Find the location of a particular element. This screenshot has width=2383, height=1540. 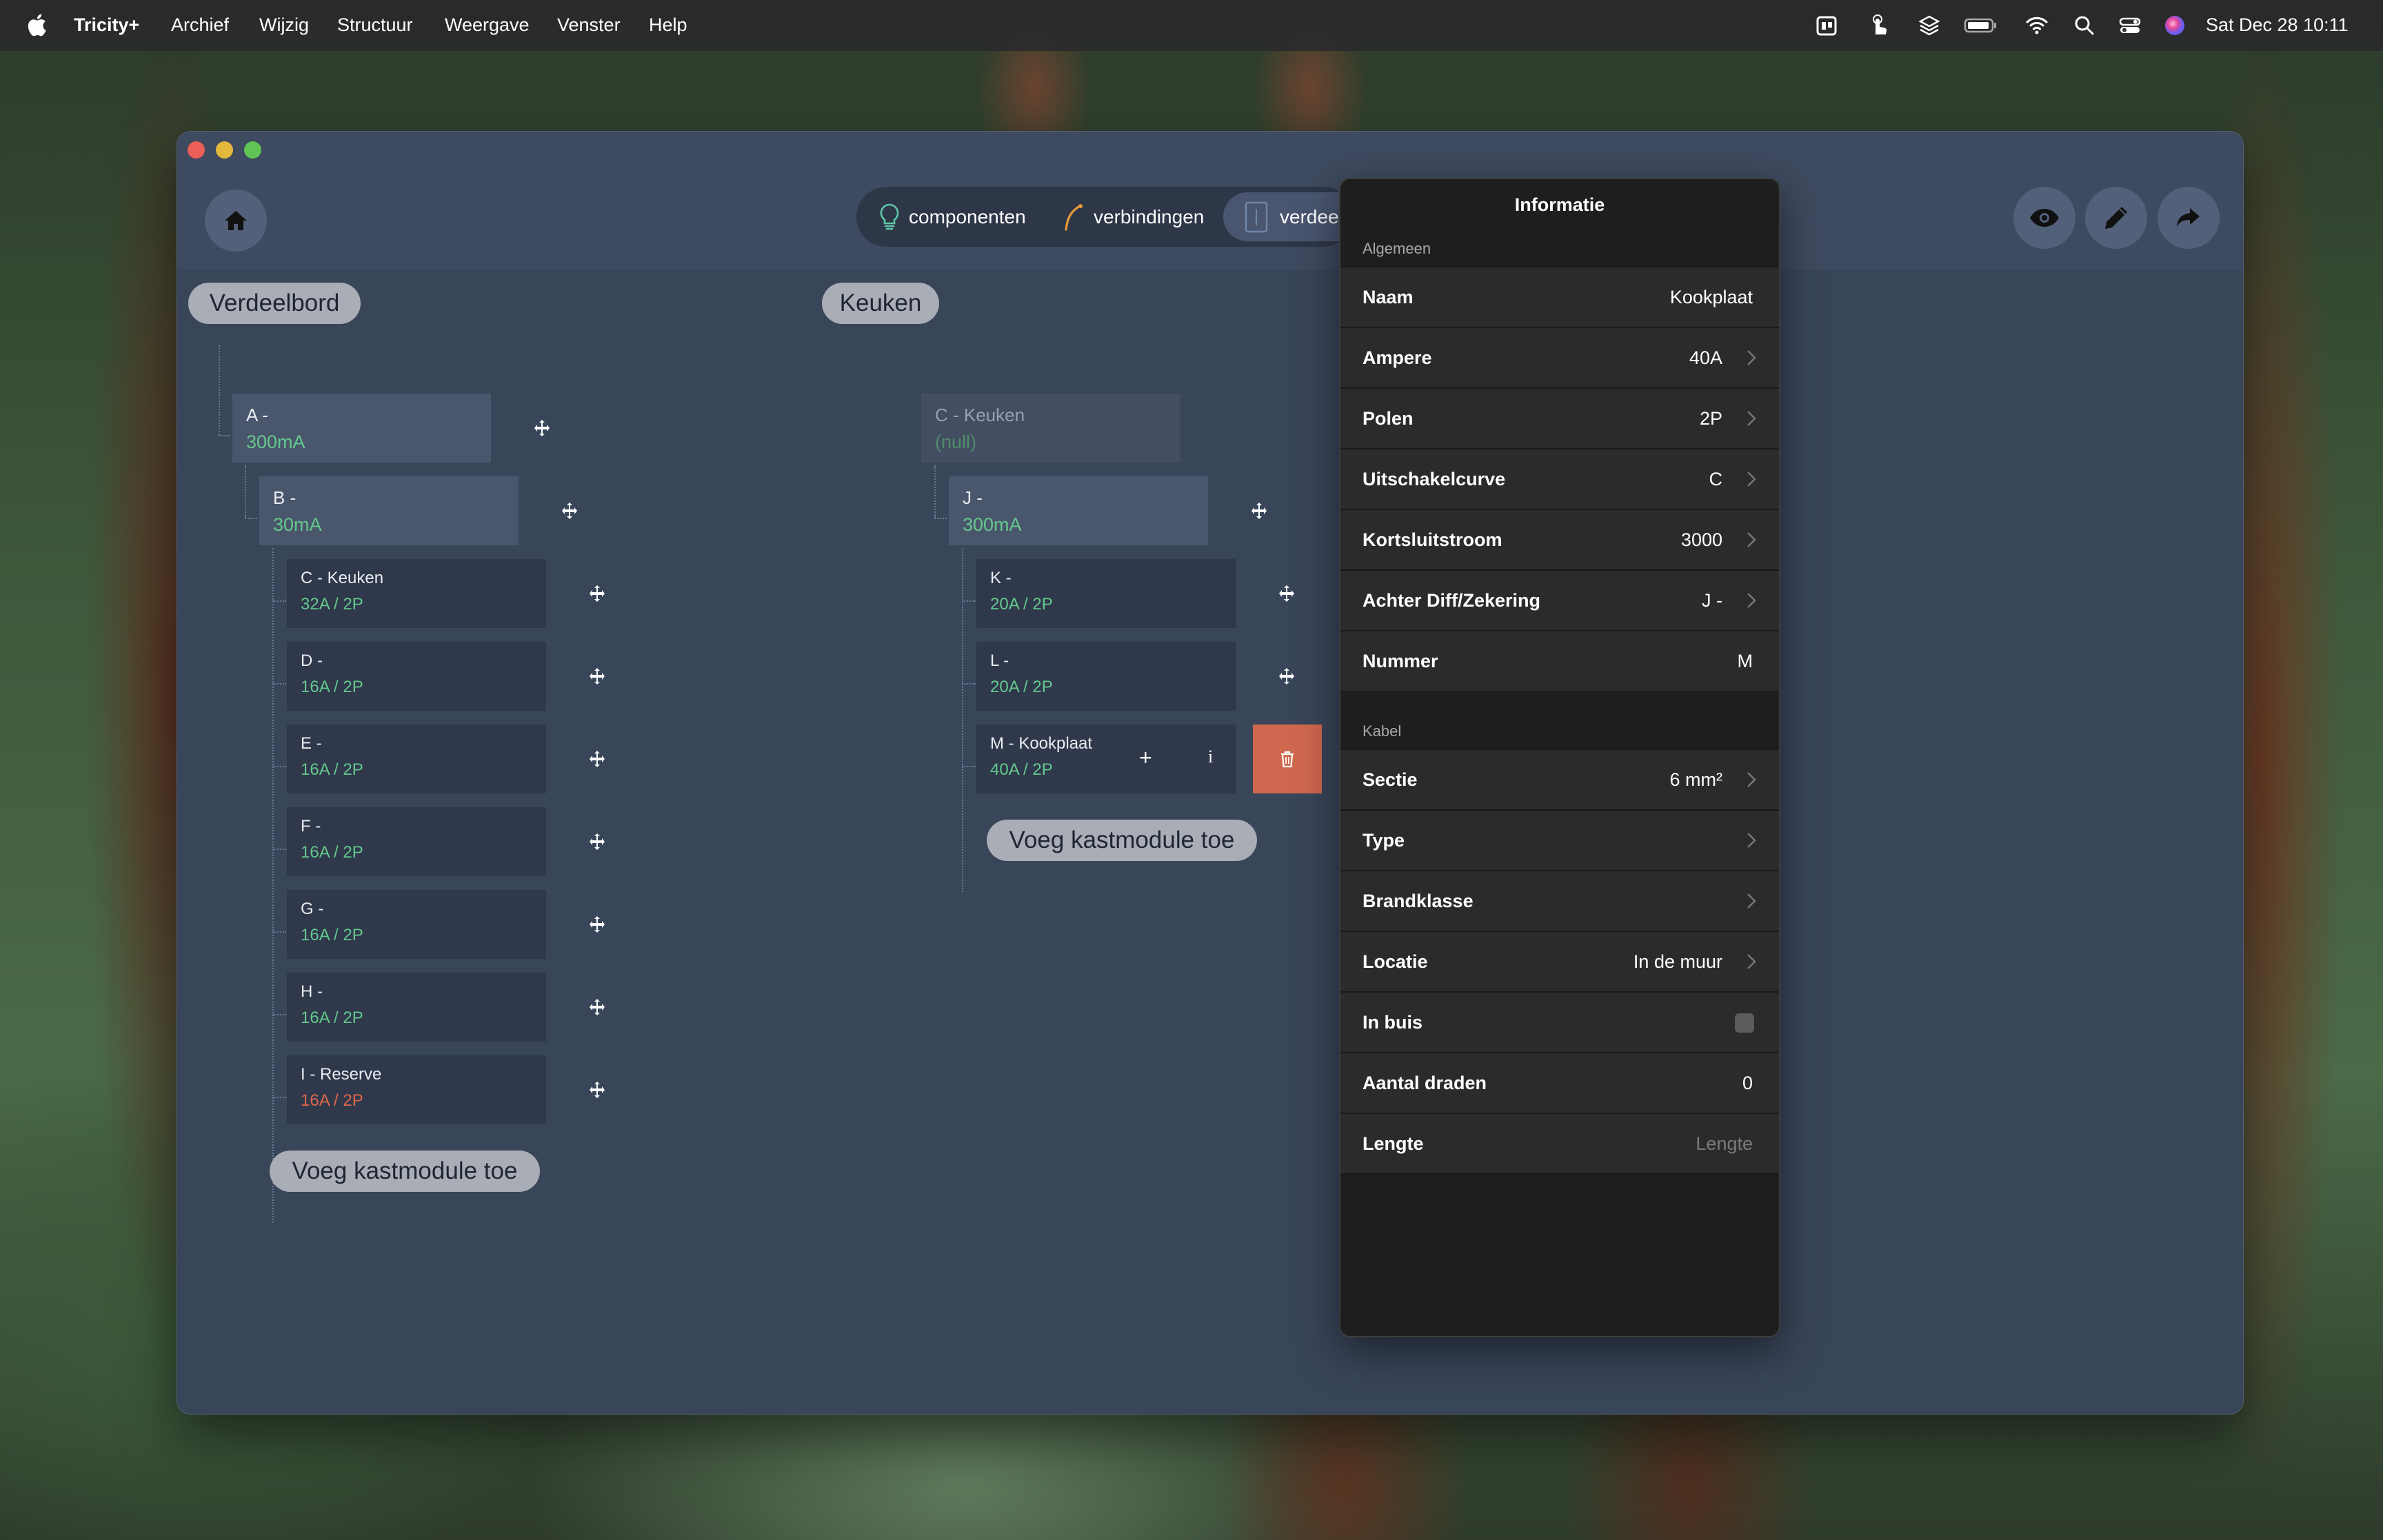

segment-verbindingen: verbindingen is located at coordinates (1133, 217).